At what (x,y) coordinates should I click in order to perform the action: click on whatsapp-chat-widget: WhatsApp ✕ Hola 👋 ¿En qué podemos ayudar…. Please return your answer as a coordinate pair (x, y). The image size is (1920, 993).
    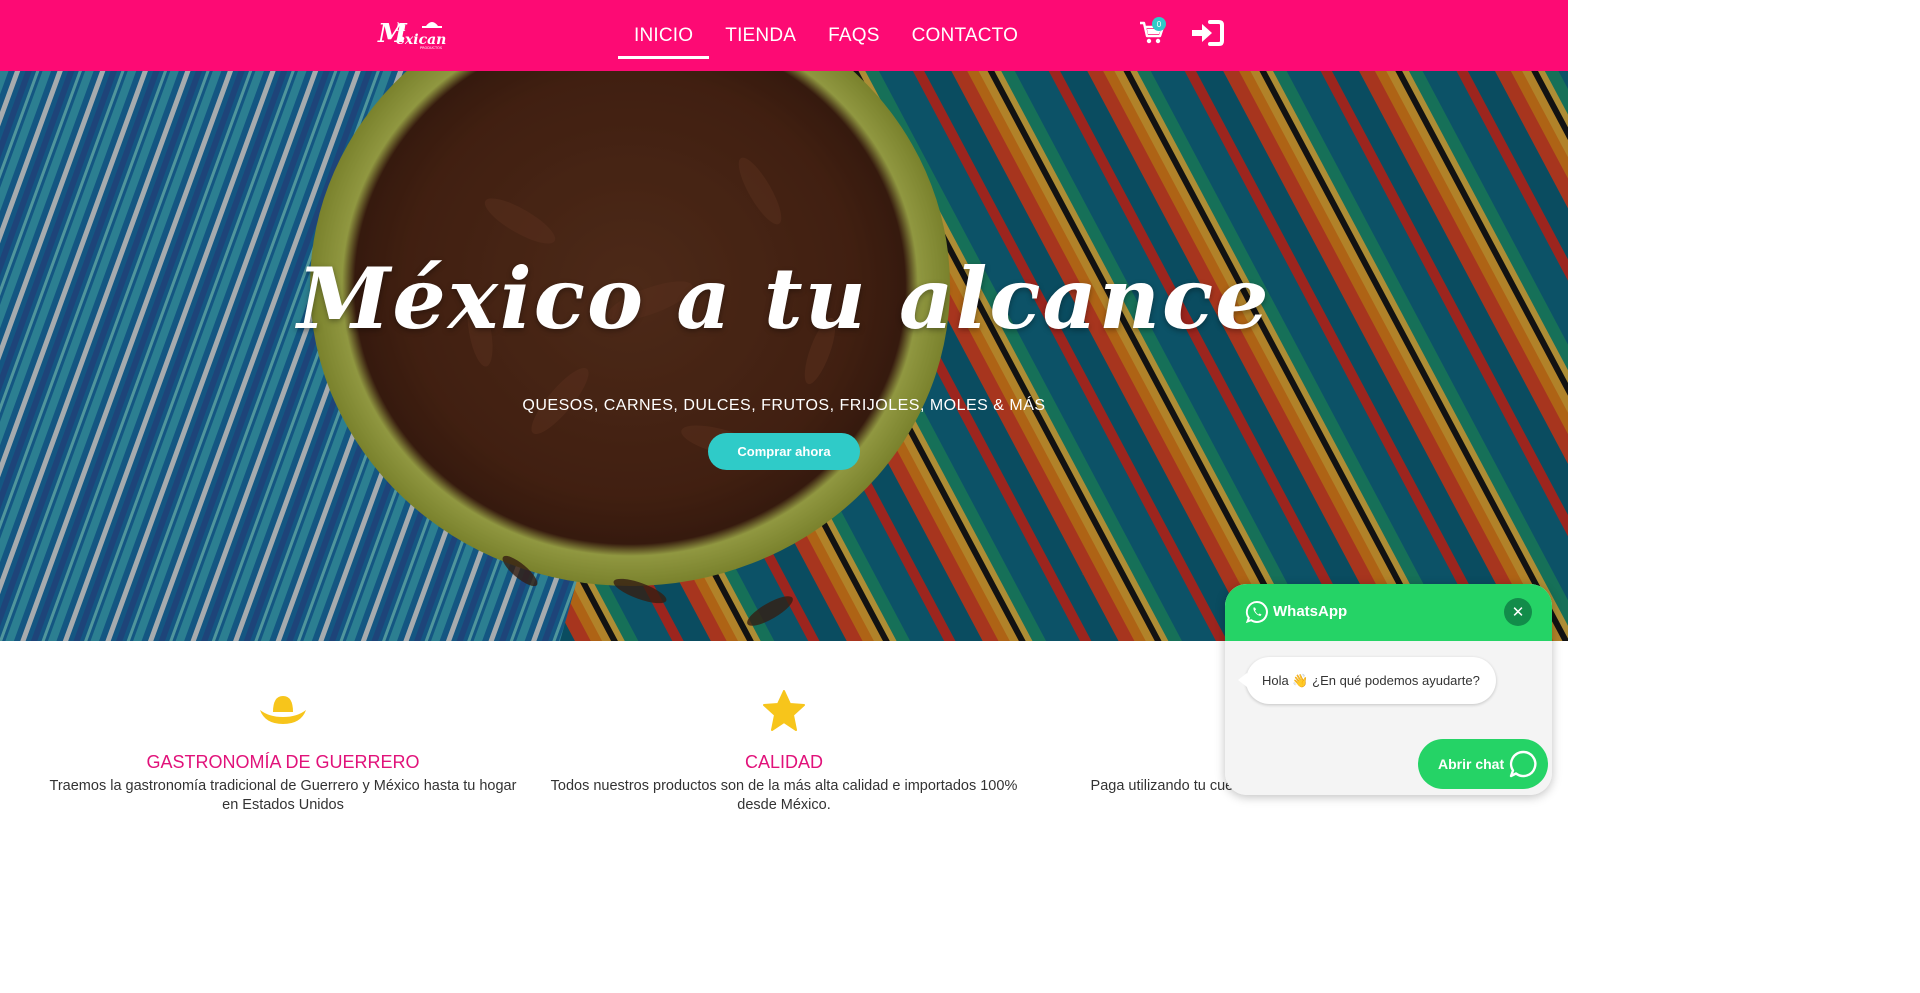
    Looking at the image, I should click on (1388, 689).